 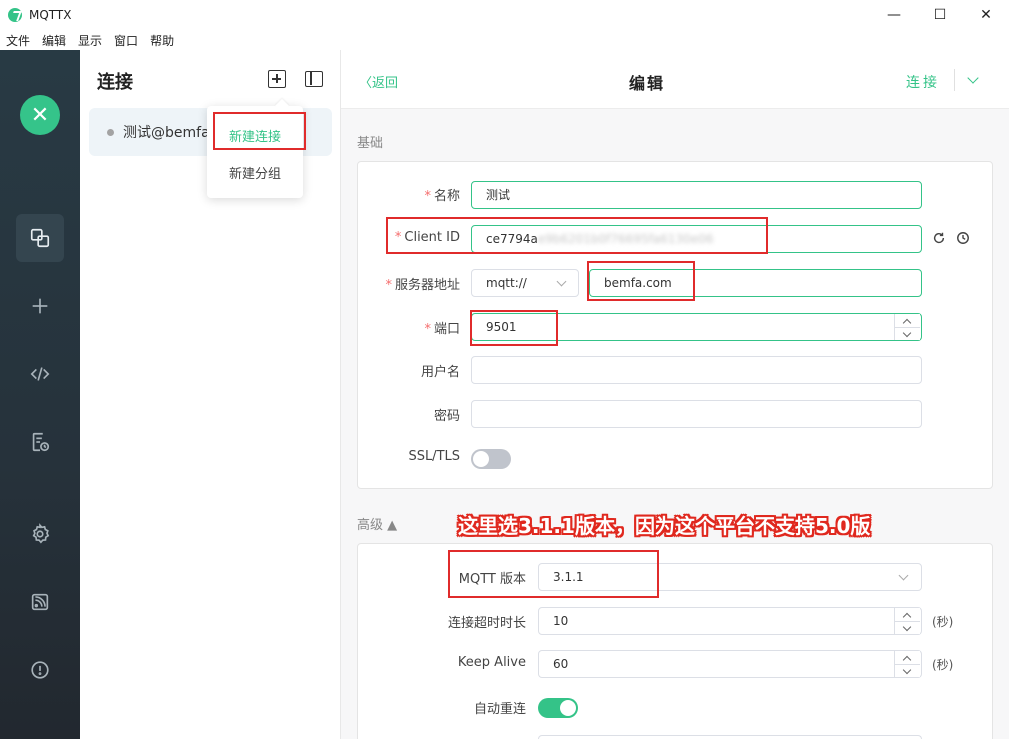 What do you see at coordinates (255, 172) in the screenshot?
I see `new-group-menu-item: 新建分组` at bounding box center [255, 172].